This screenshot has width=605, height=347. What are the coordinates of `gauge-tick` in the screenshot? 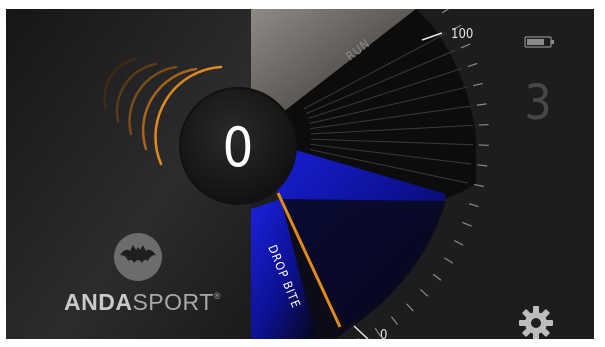 It's located at (483, 124).